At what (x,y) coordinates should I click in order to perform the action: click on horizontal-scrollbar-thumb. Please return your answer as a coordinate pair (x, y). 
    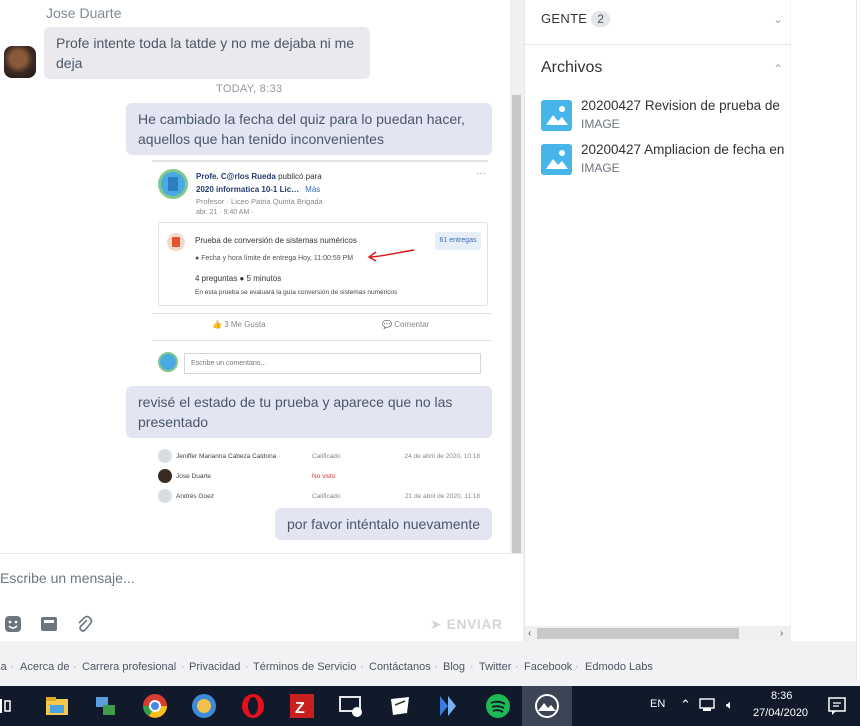
    Looking at the image, I should click on (638, 633).